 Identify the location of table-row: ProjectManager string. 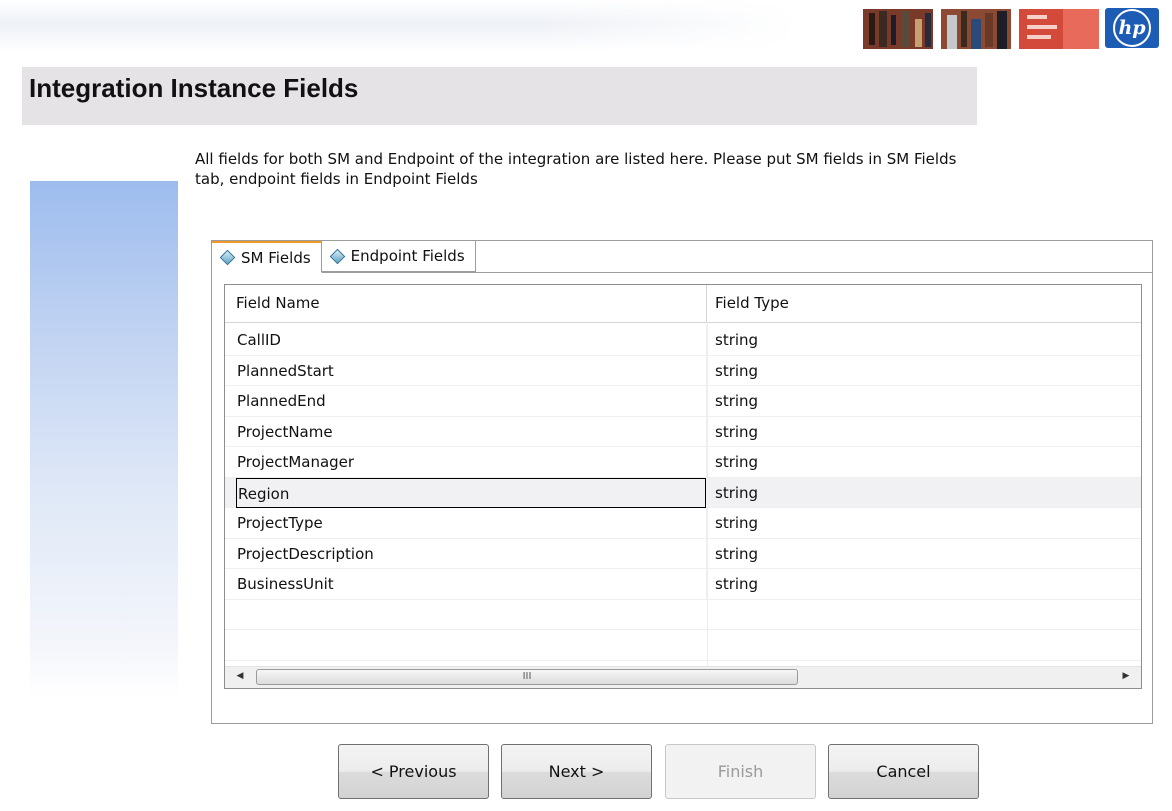
(683, 462).